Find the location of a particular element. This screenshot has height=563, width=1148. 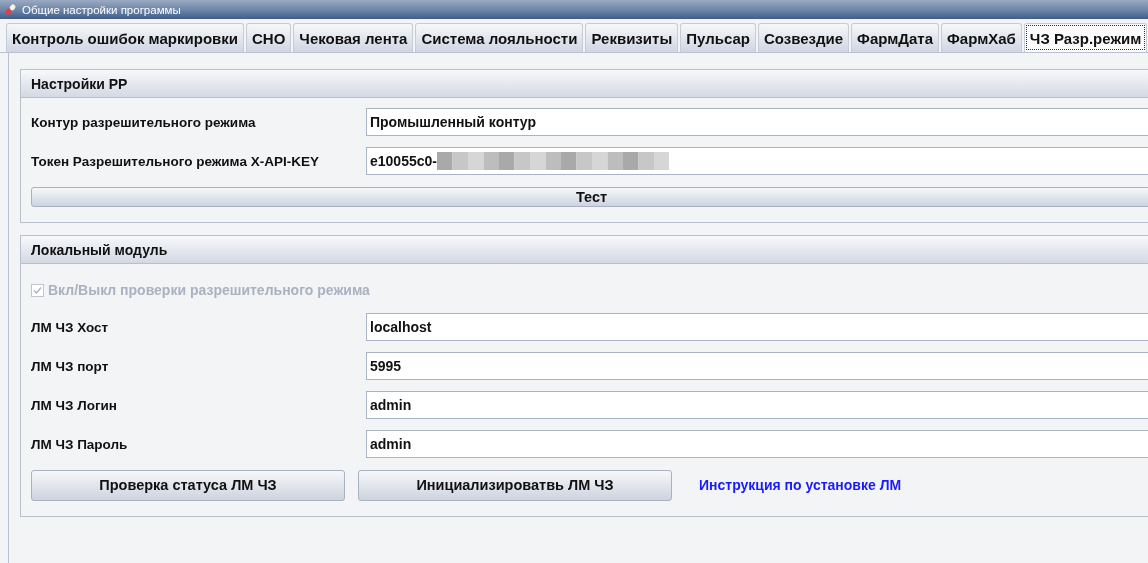

tab: Созвездие is located at coordinates (803, 37).